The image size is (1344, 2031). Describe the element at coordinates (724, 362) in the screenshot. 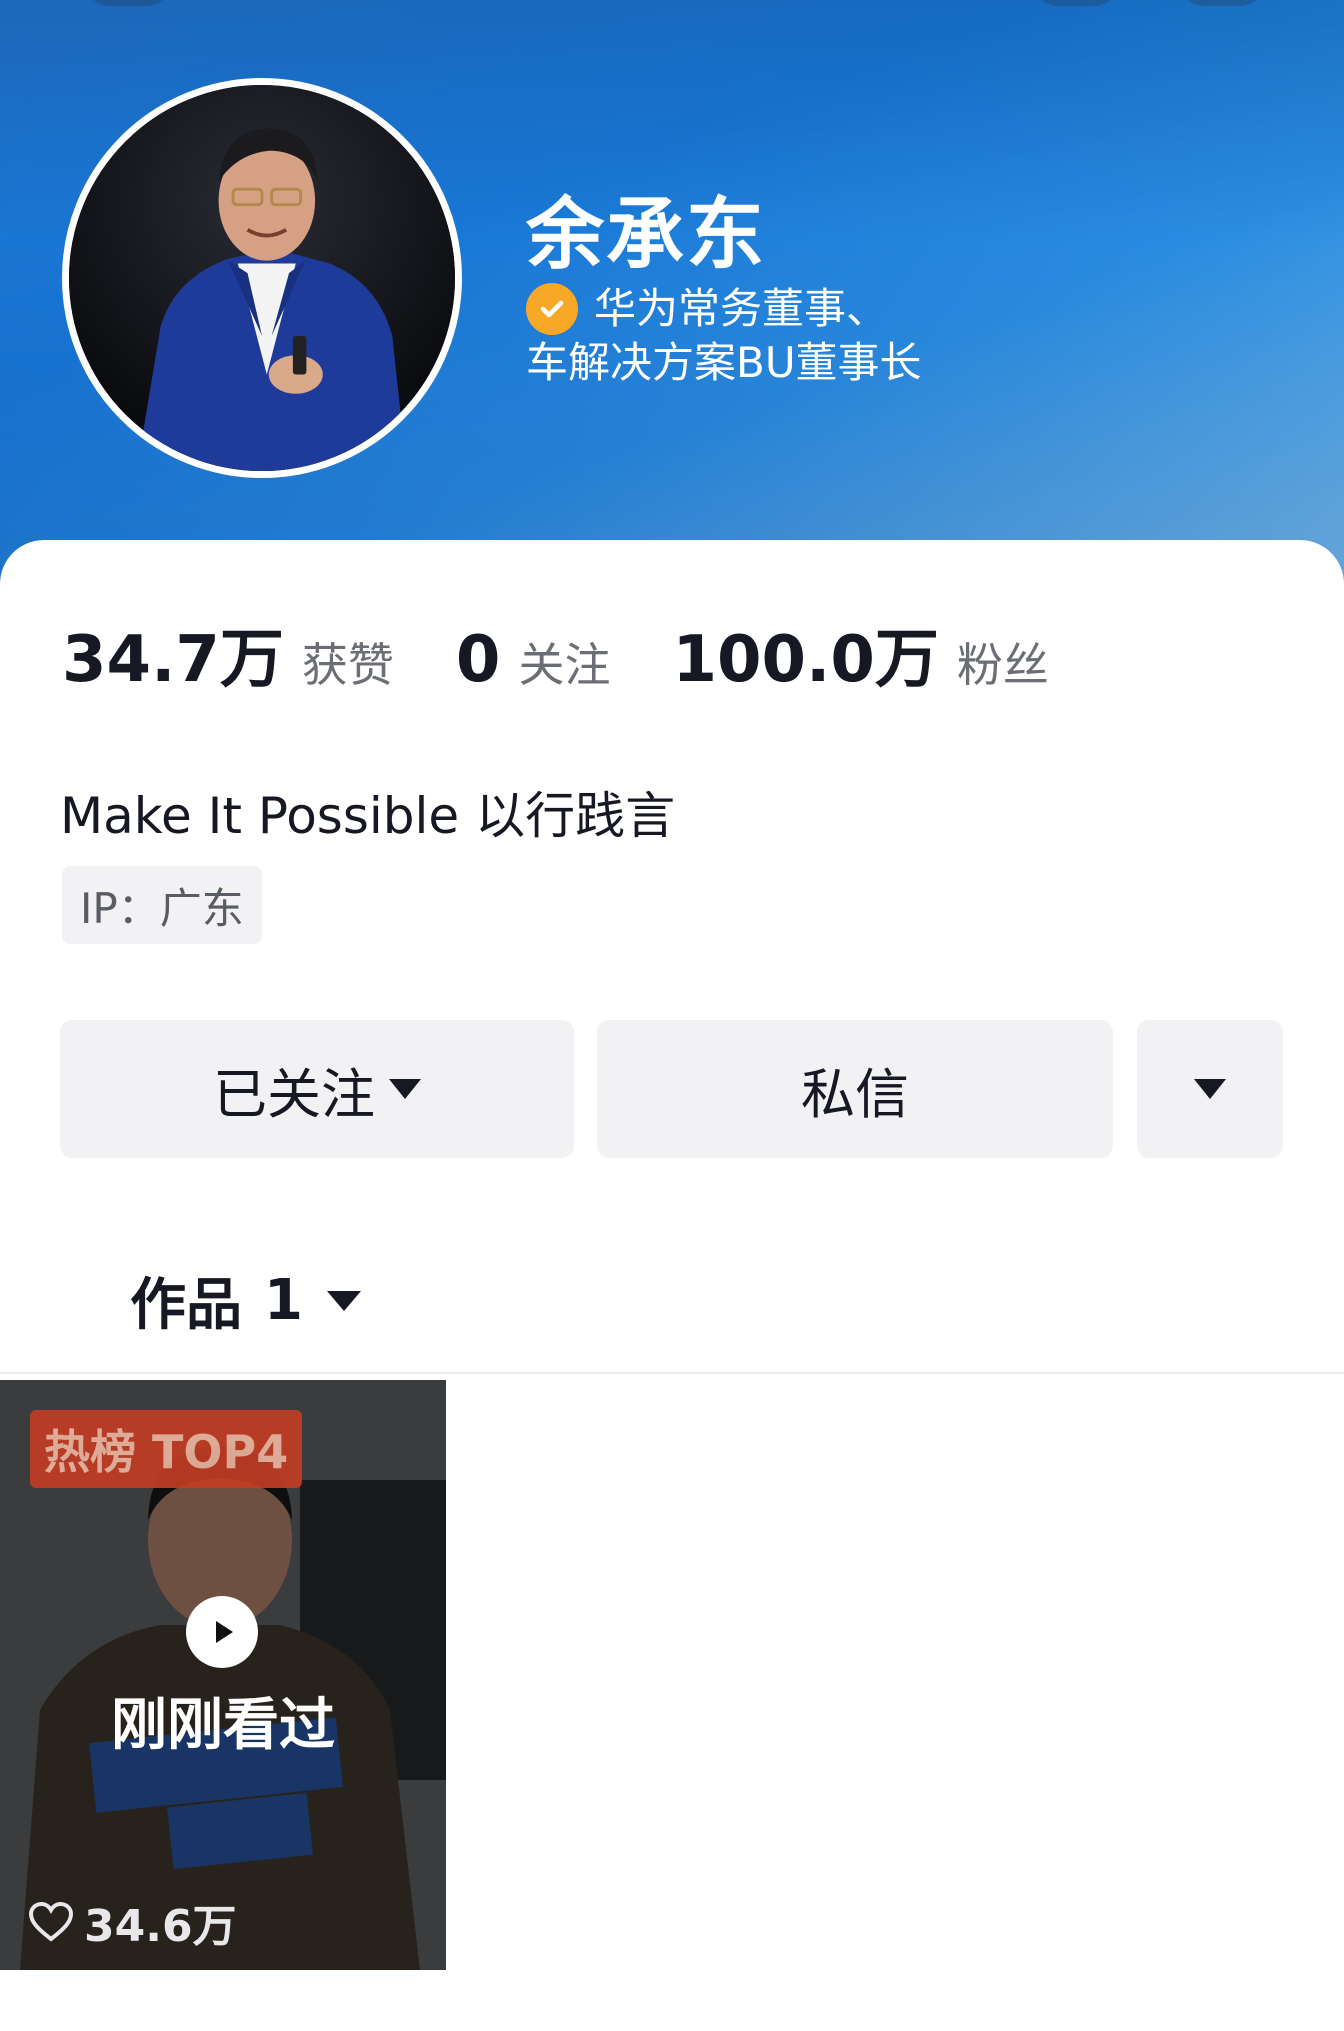

I see `certification-line2: 车解决方案BU董事长` at that location.